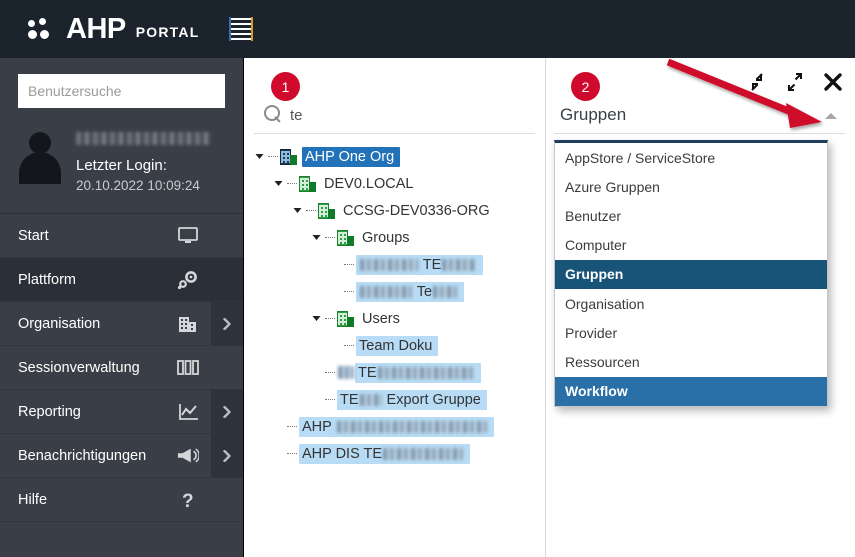  What do you see at coordinates (49, 411) in the screenshot?
I see `sidebar-item-label: Reporting` at bounding box center [49, 411].